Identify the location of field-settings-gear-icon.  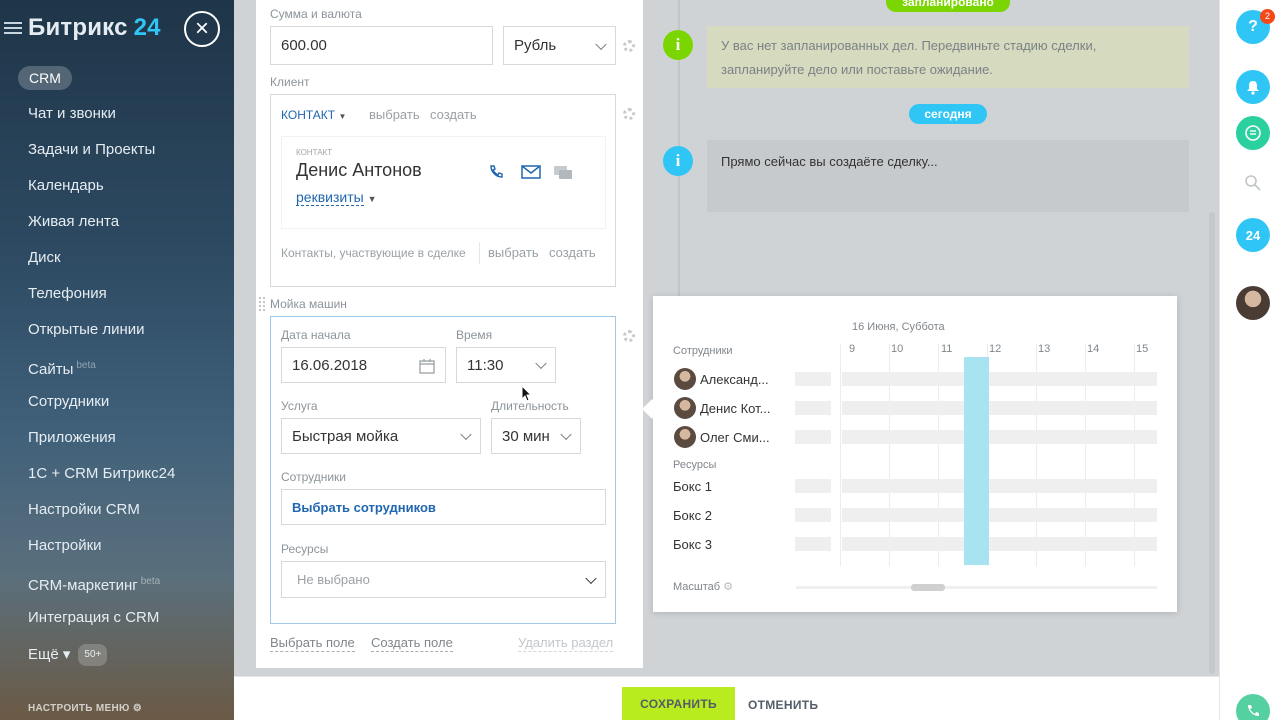
(629, 46).